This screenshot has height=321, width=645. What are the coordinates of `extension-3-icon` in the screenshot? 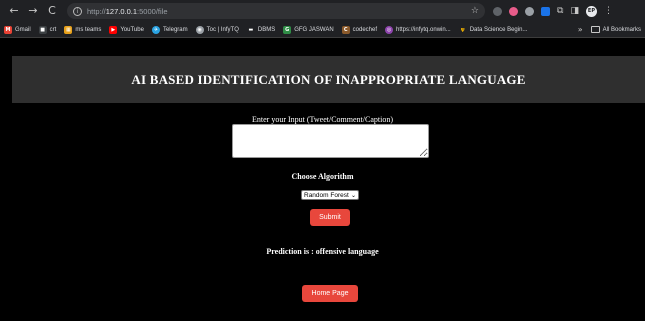 It's located at (529, 11).